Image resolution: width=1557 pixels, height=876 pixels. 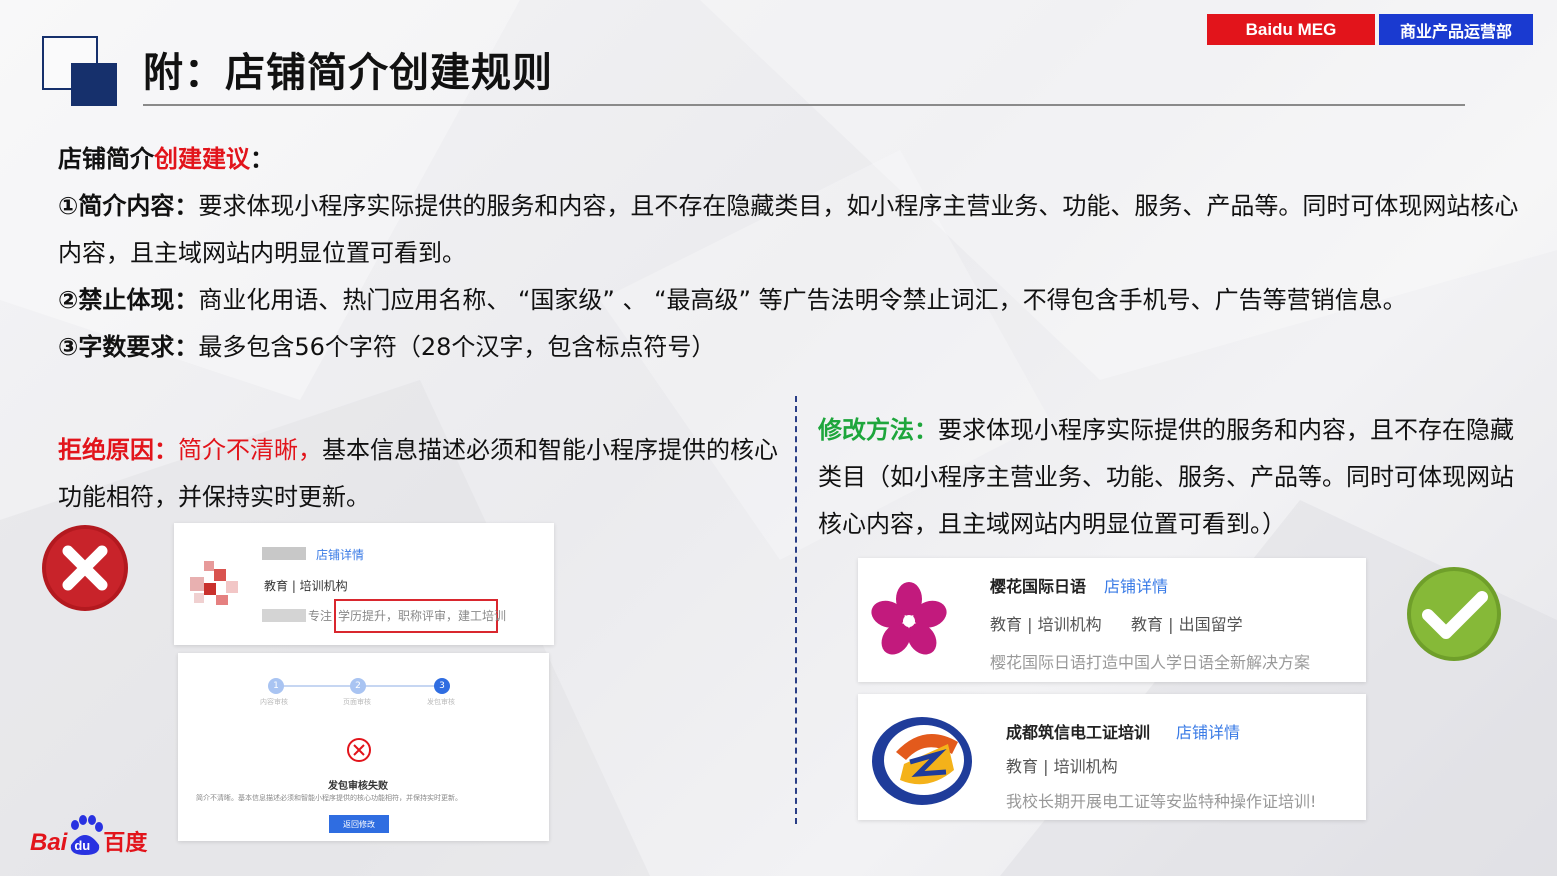 I want to click on reject-reason-short: 简介不清晰，, so click(x=250, y=450).